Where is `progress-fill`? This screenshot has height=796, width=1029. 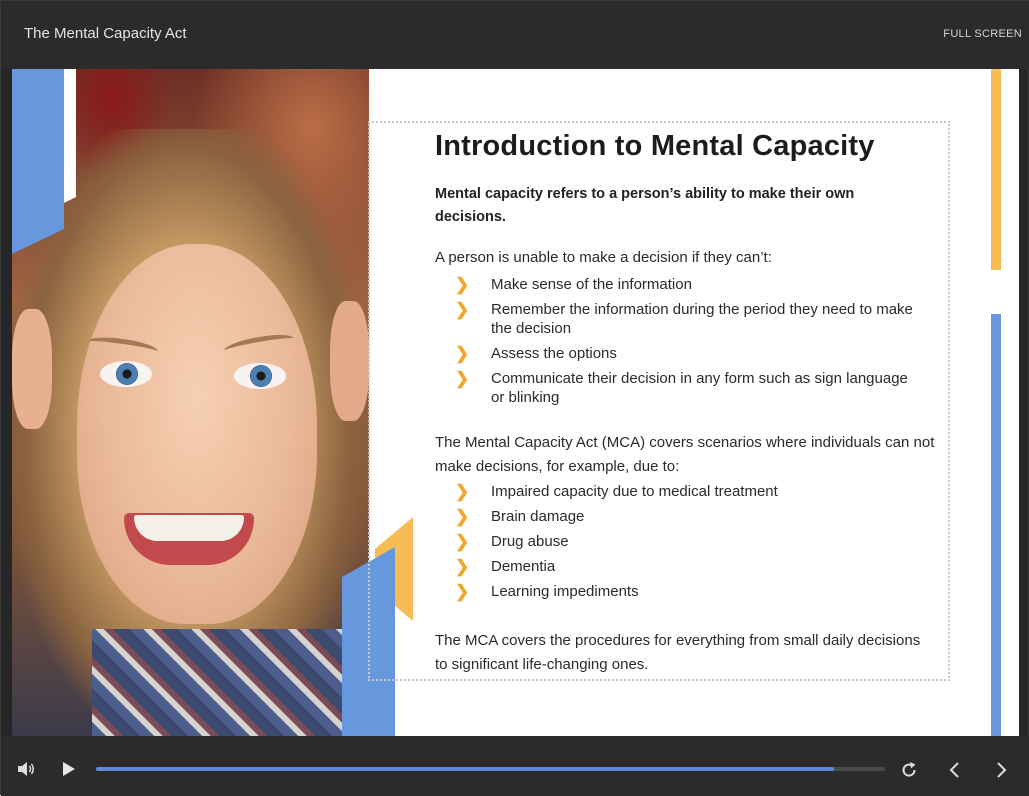 progress-fill is located at coordinates (465, 769).